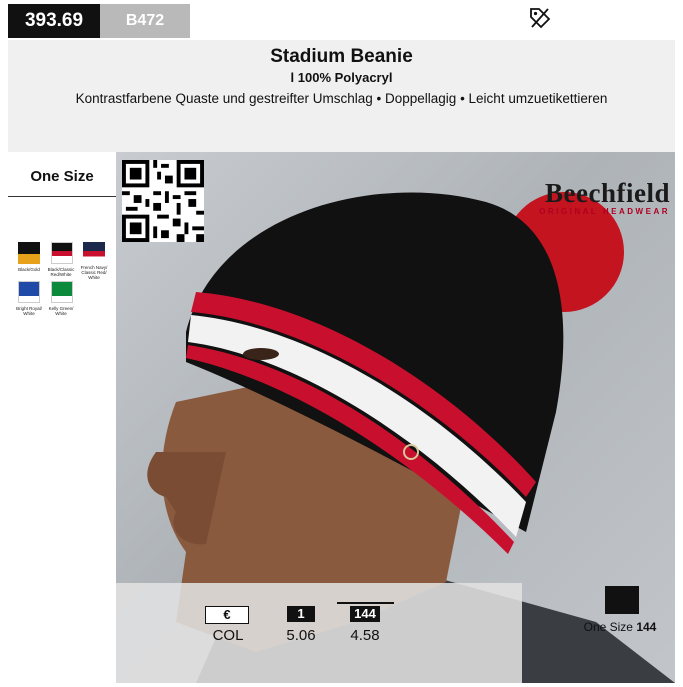 Image resolution: width=683 pixels, height=687 pixels. I want to click on qr-code, so click(163, 201).